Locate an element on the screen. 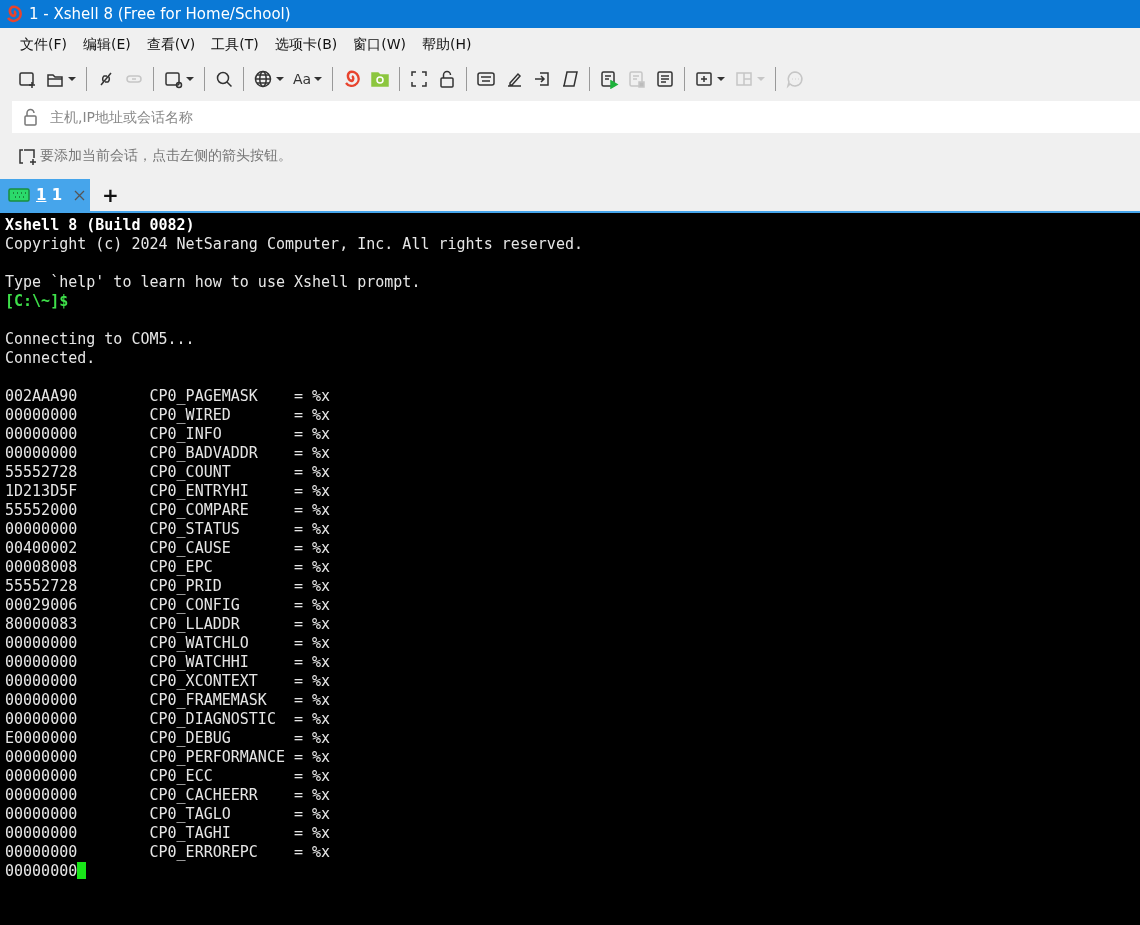  terminal-line: Xshell 8 (Build 0082) is located at coordinates (100, 225).